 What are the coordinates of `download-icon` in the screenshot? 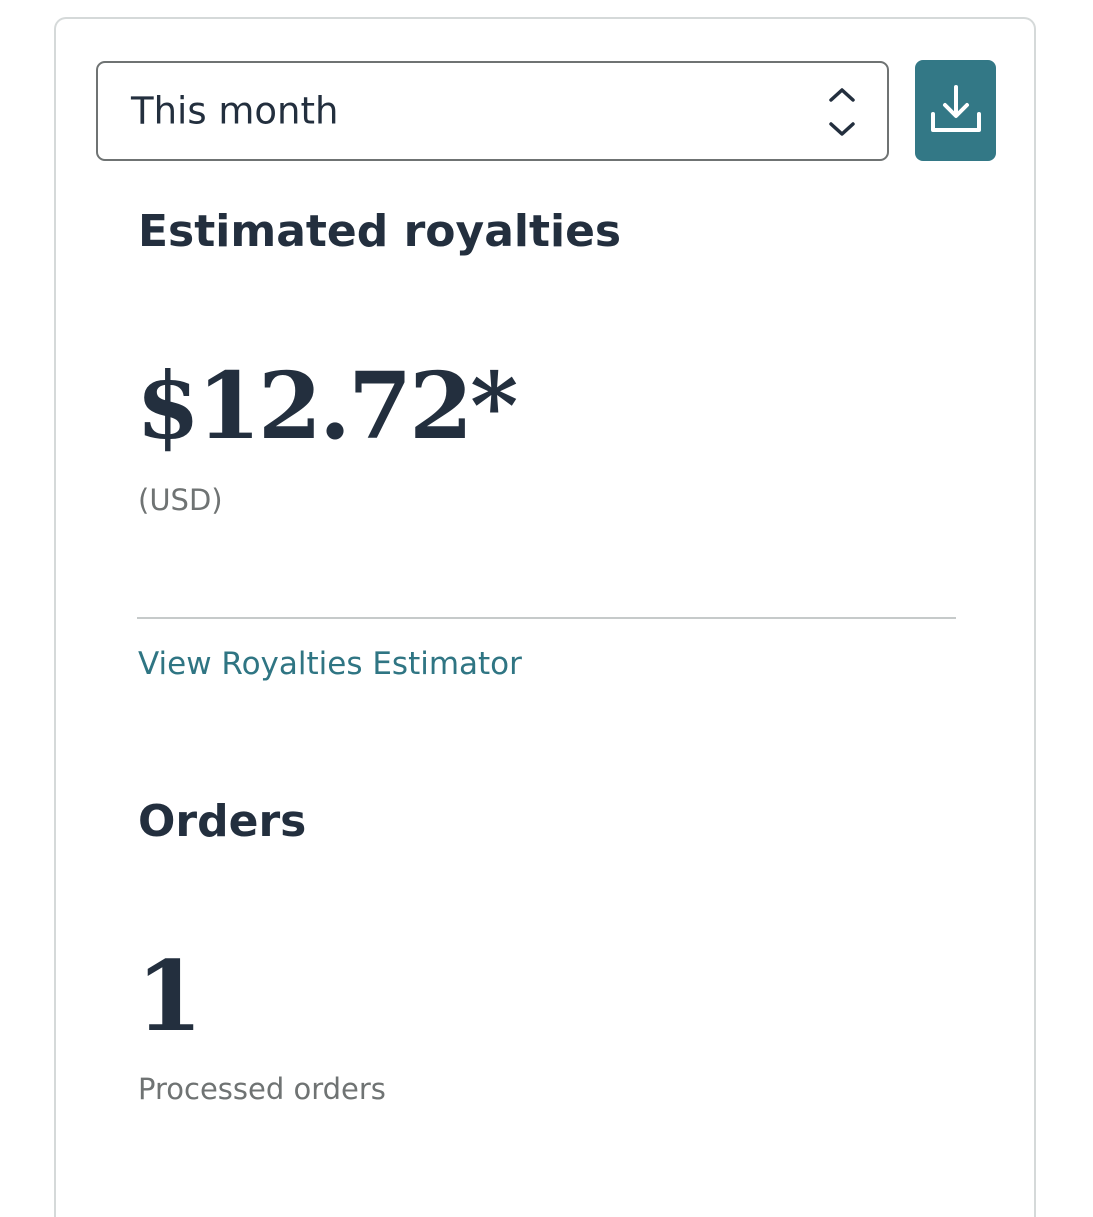 It's located at (956, 111).